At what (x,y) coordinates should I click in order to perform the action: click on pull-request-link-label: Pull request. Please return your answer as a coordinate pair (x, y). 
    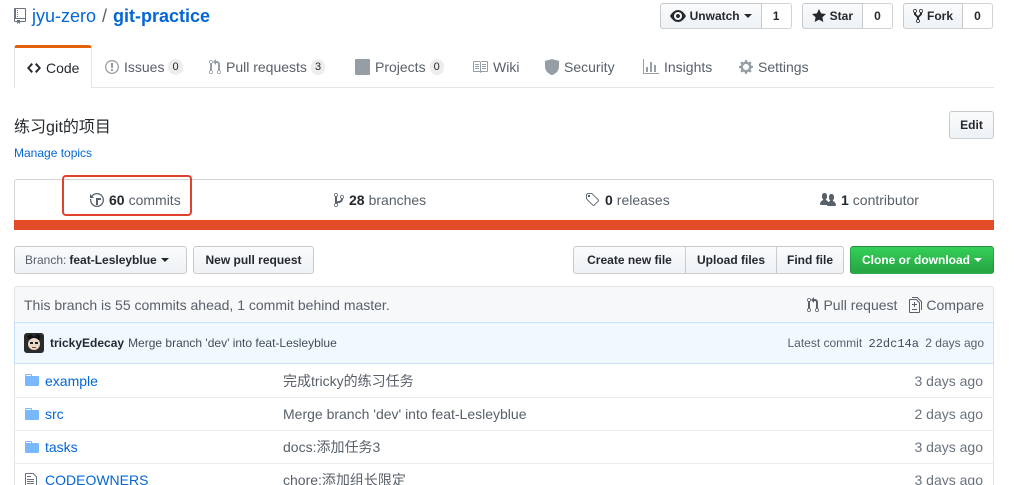
    Looking at the image, I should click on (860, 304).